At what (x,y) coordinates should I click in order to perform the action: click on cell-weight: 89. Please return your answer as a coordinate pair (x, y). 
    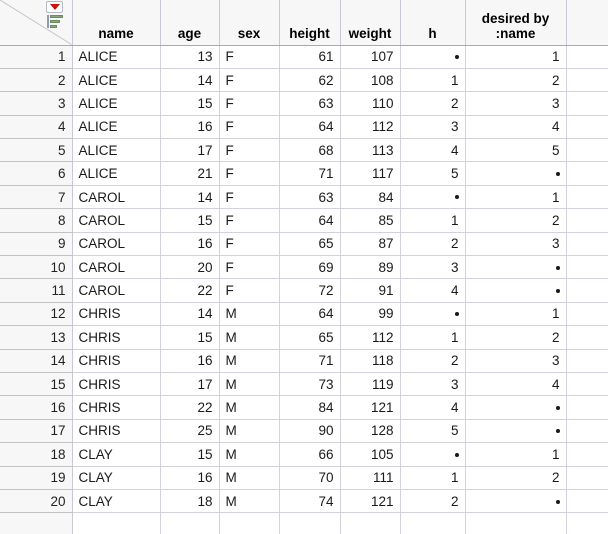
    Looking at the image, I should click on (370, 267).